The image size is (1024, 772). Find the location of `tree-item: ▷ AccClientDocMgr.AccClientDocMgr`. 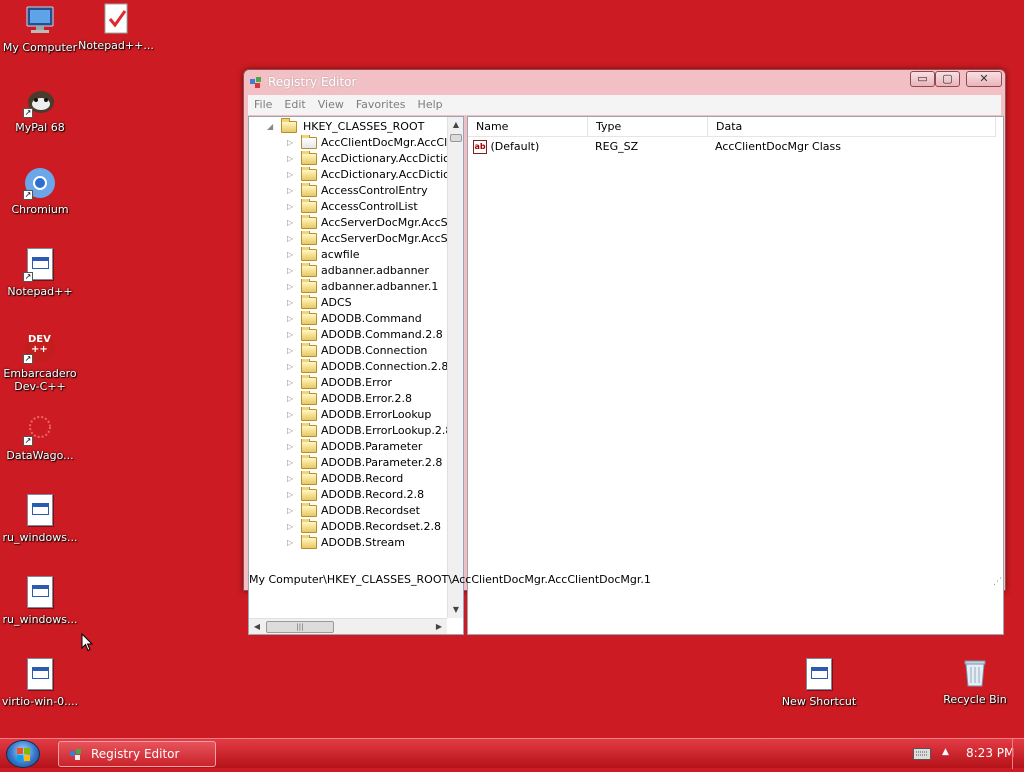

tree-item: ▷ AccClientDocMgr.AccClientDocMgr is located at coordinates (367, 143).